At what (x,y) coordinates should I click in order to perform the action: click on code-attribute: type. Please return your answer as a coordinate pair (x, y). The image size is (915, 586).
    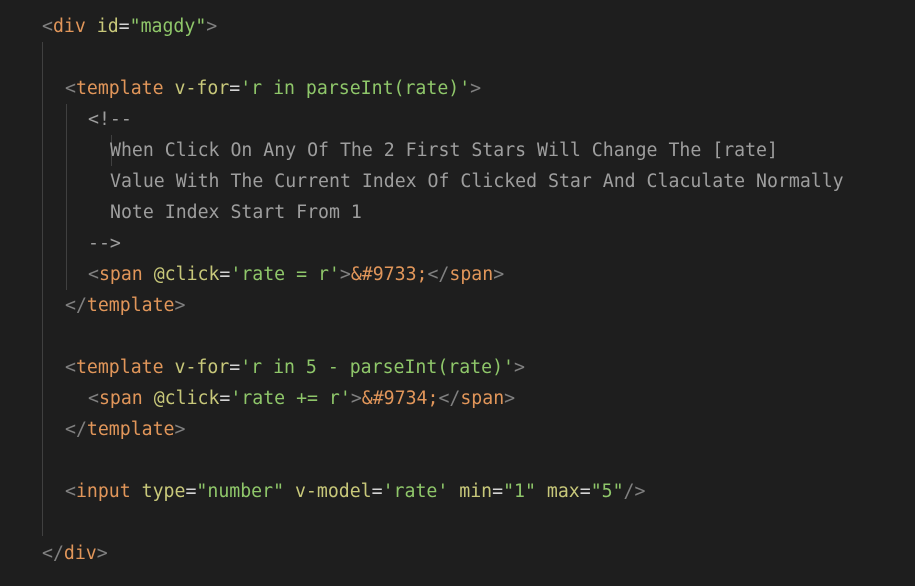
    Looking at the image, I should click on (163, 491).